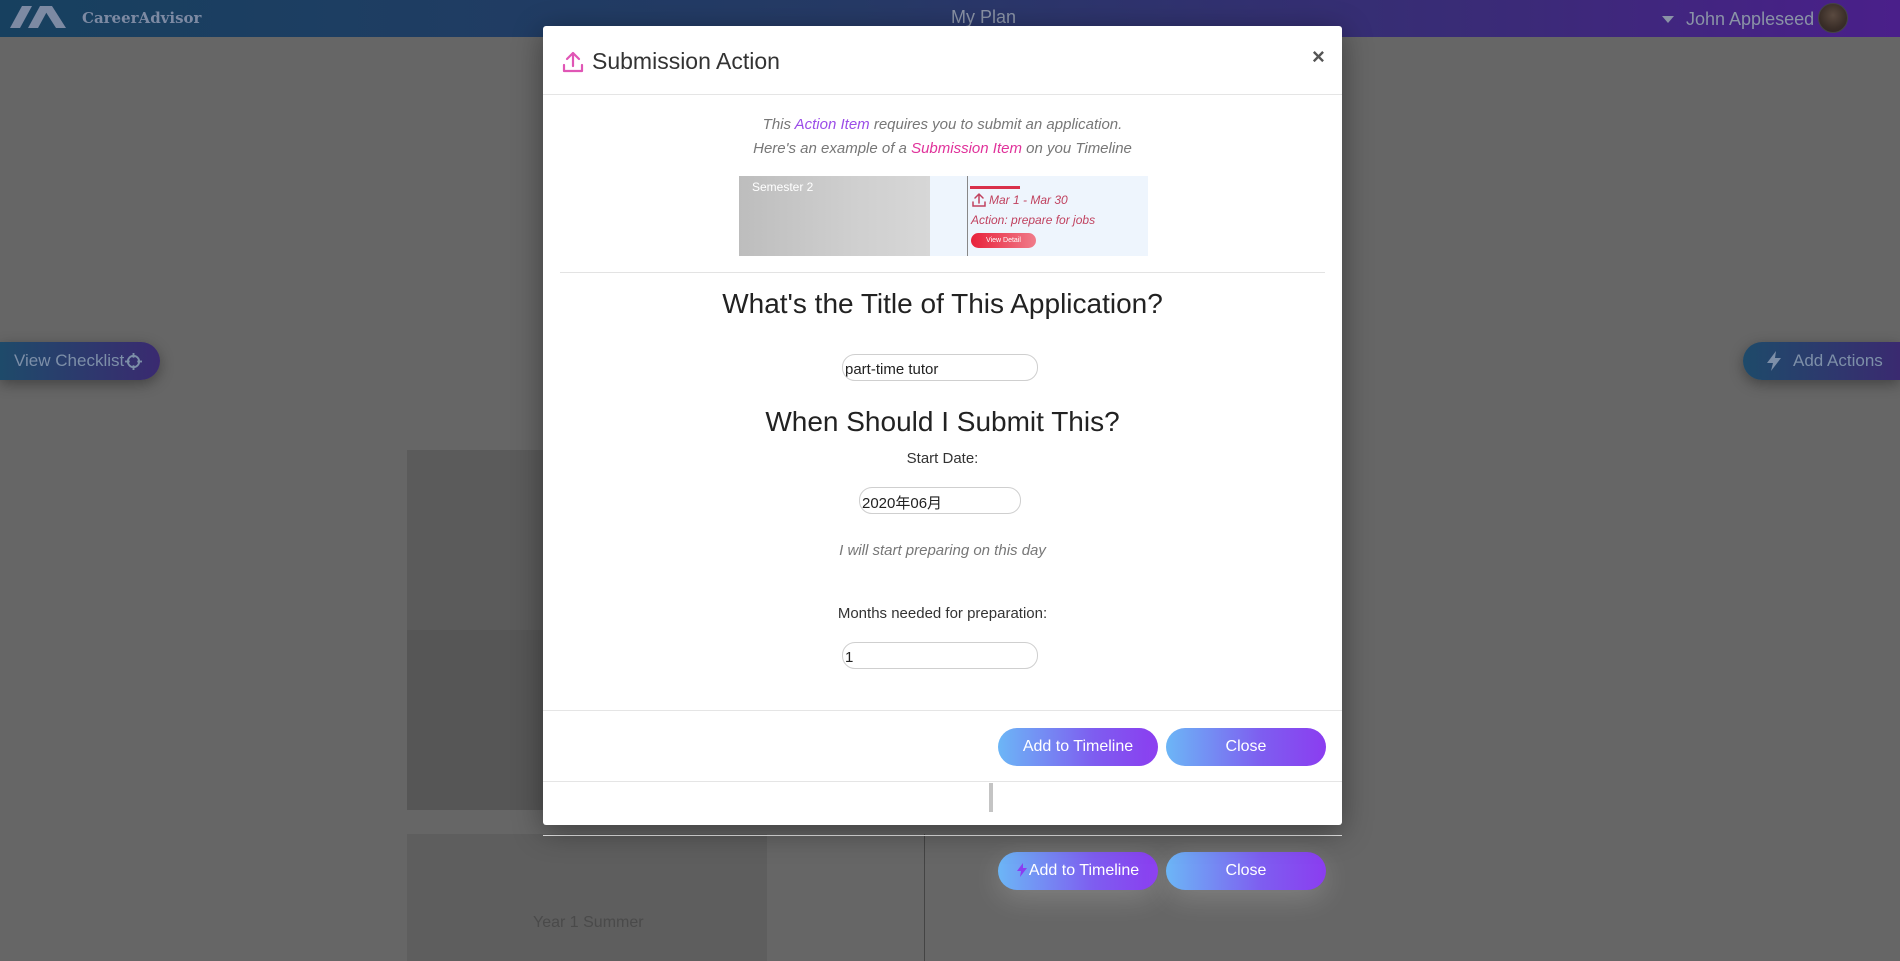 This screenshot has width=1900, height=961. Describe the element at coordinates (832, 124) in the screenshot. I see `action-item-highlight: Action Item` at that location.